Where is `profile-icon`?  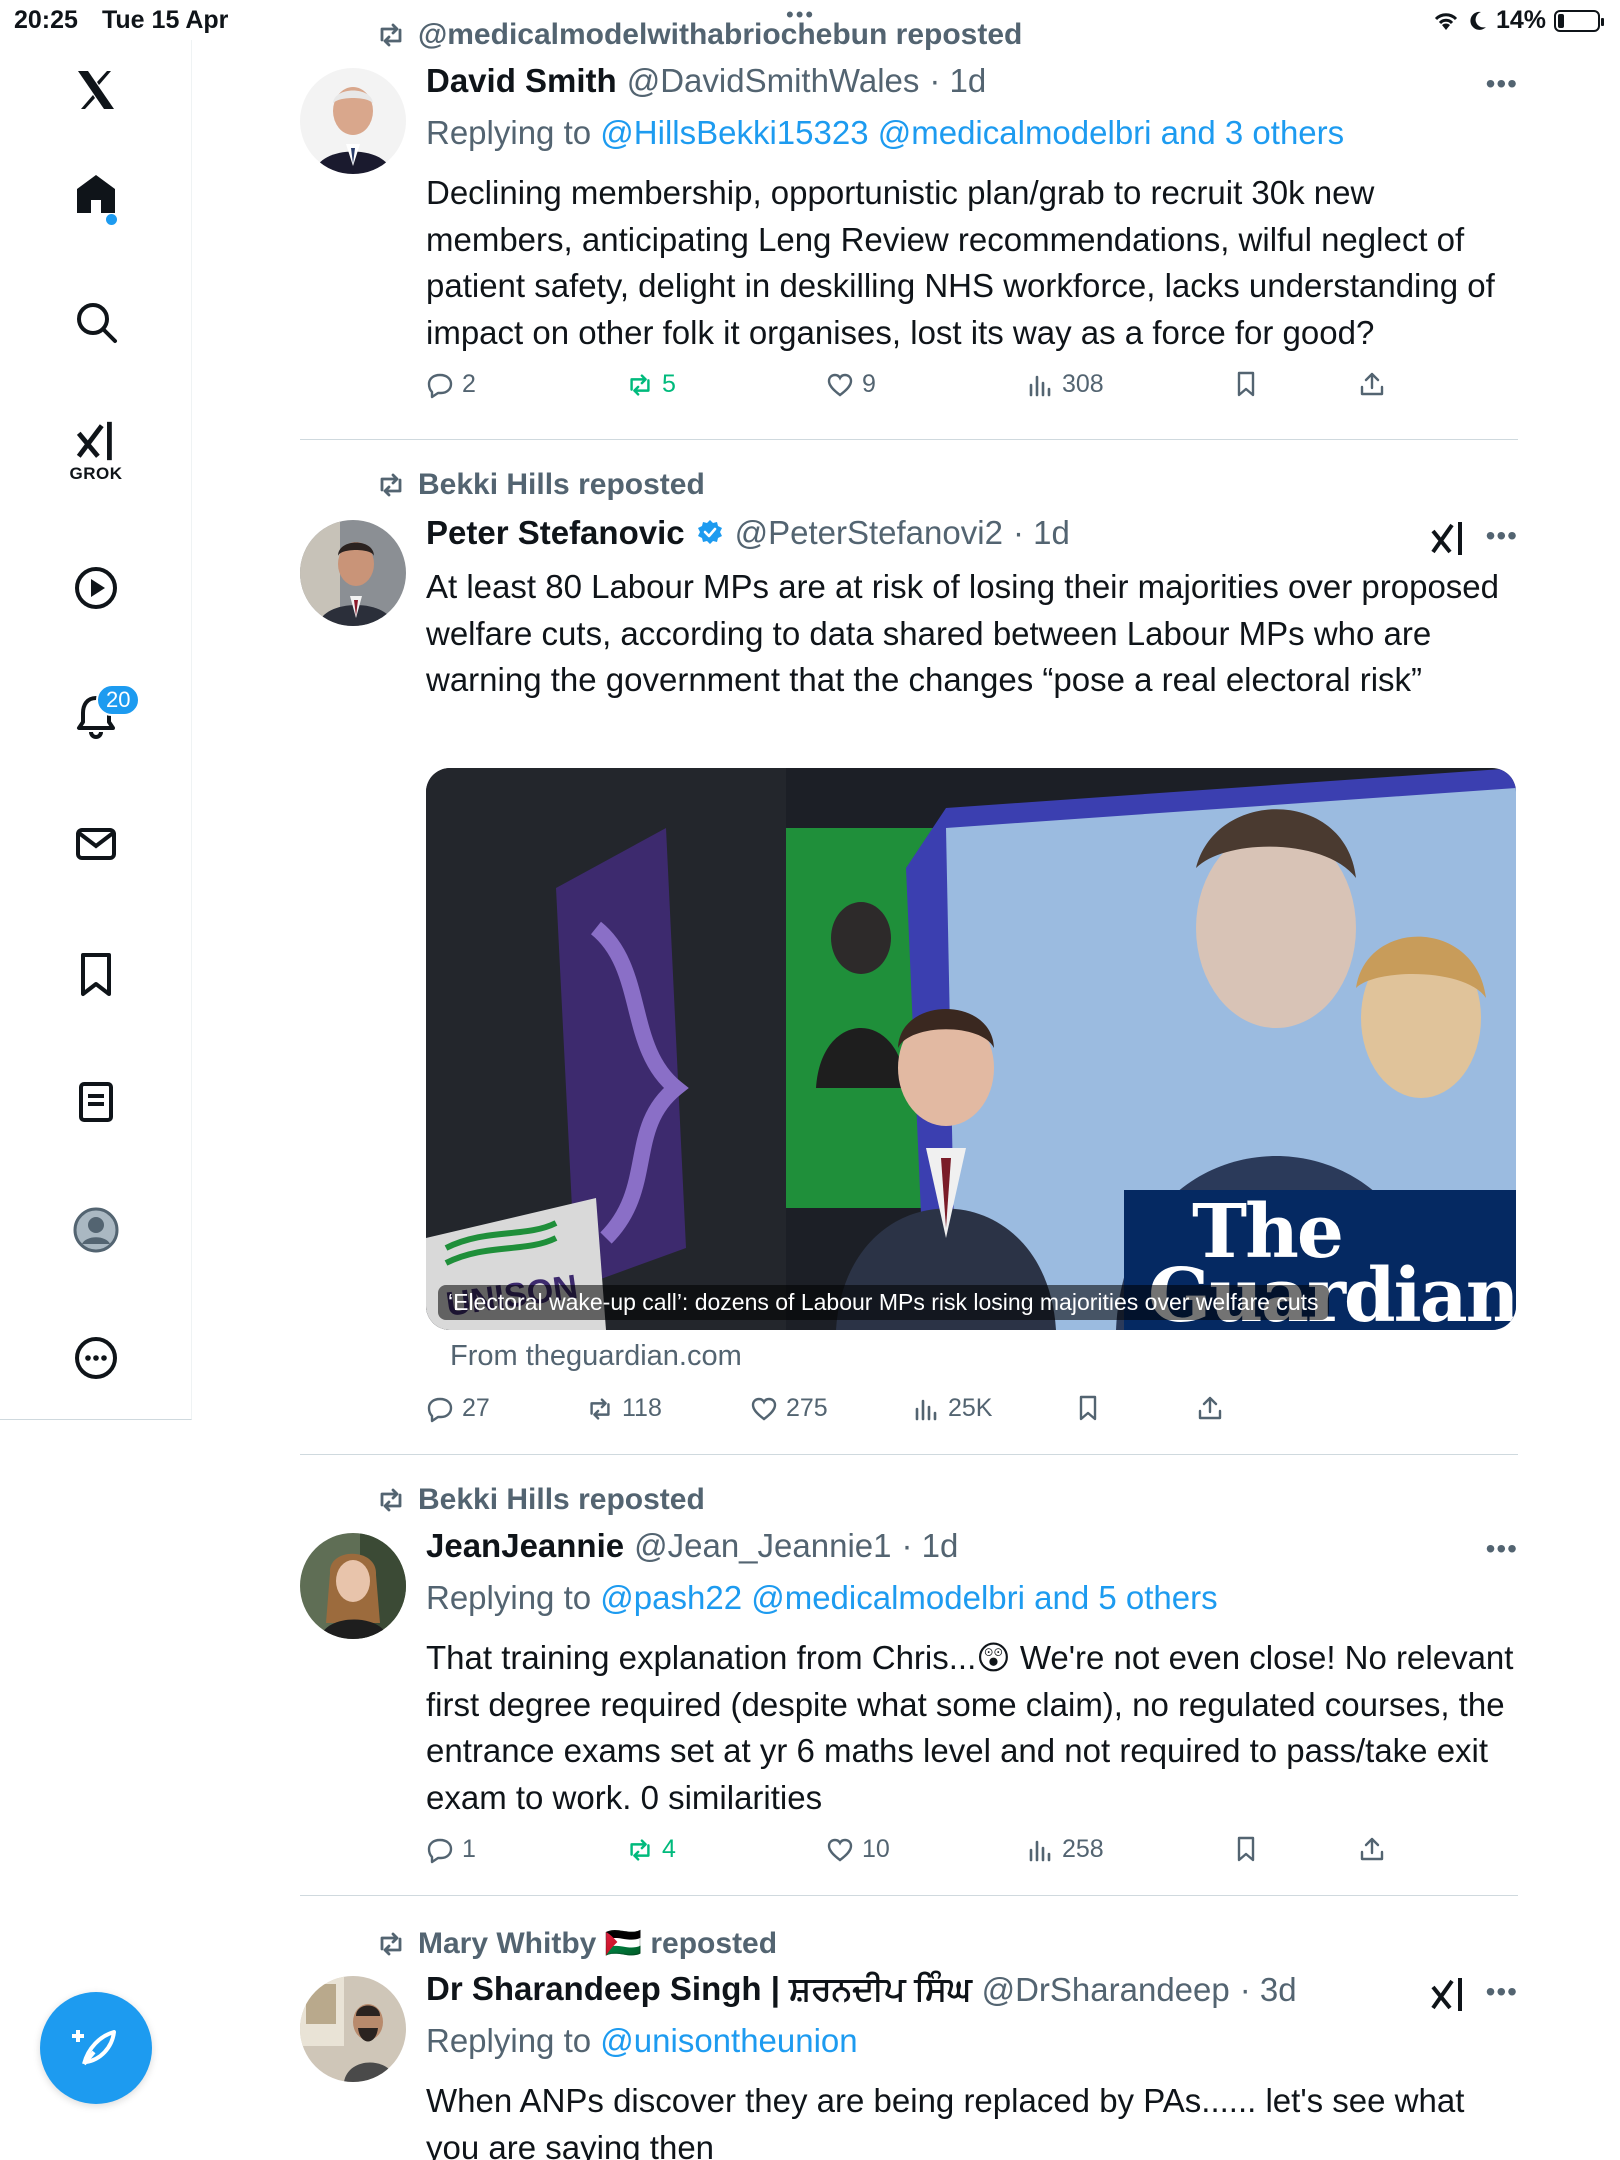
profile-icon is located at coordinates (96, 1230).